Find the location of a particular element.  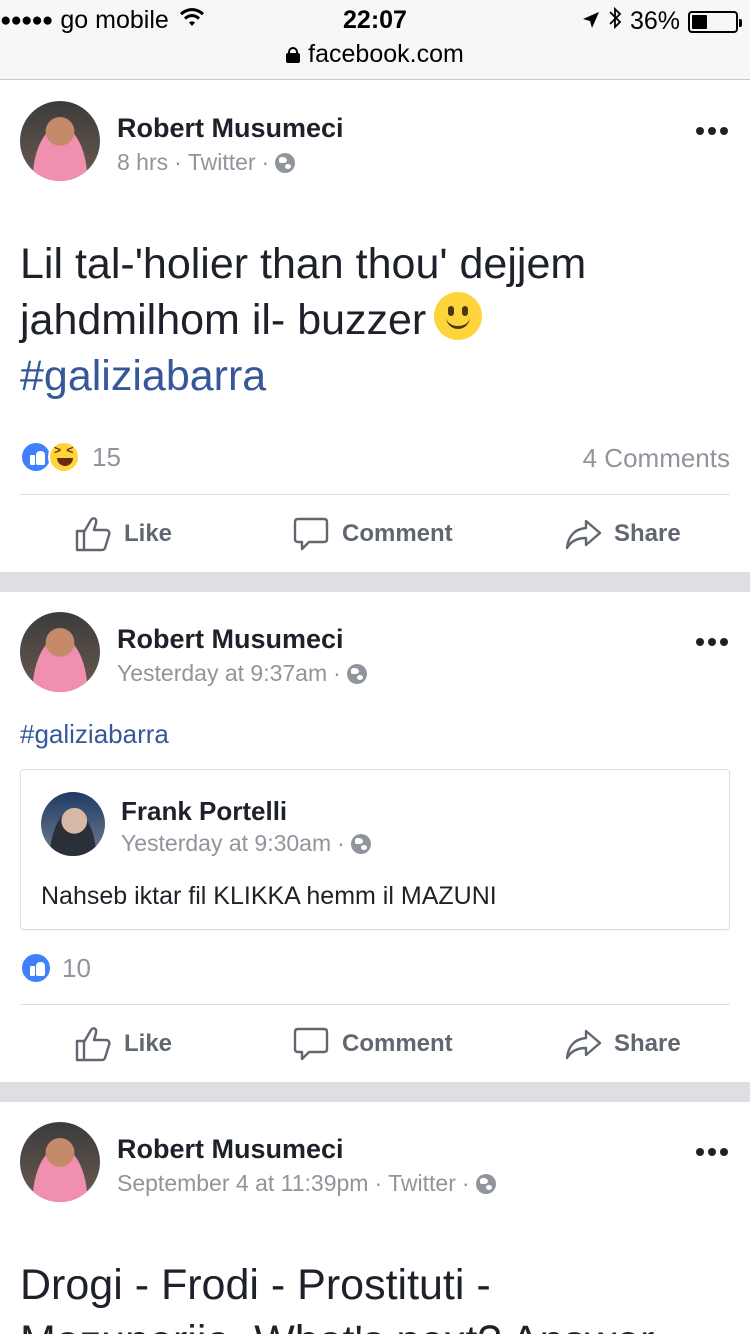

reactions-summary: 10 is located at coordinates (55, 968).